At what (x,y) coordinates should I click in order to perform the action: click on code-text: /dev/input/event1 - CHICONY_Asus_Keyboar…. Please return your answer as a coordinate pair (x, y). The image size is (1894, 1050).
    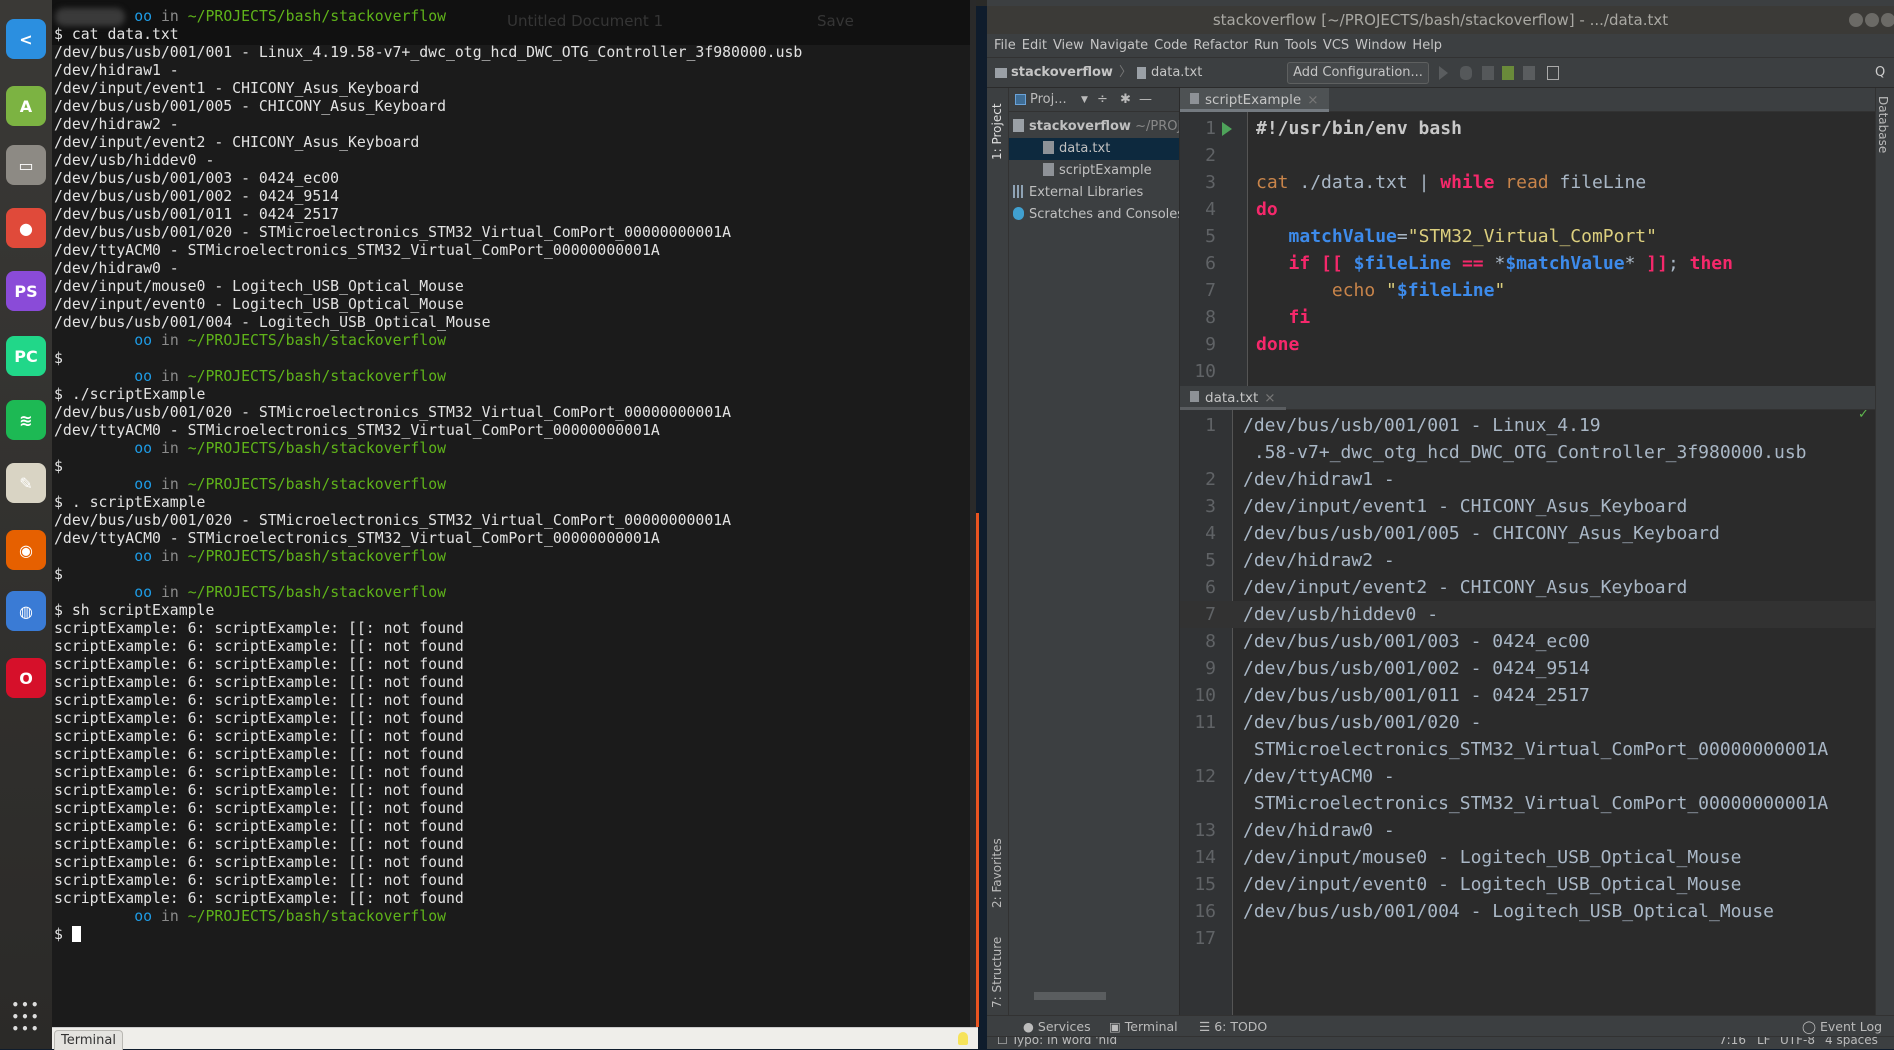
    Looking at the image, I should click on (1465, 506).